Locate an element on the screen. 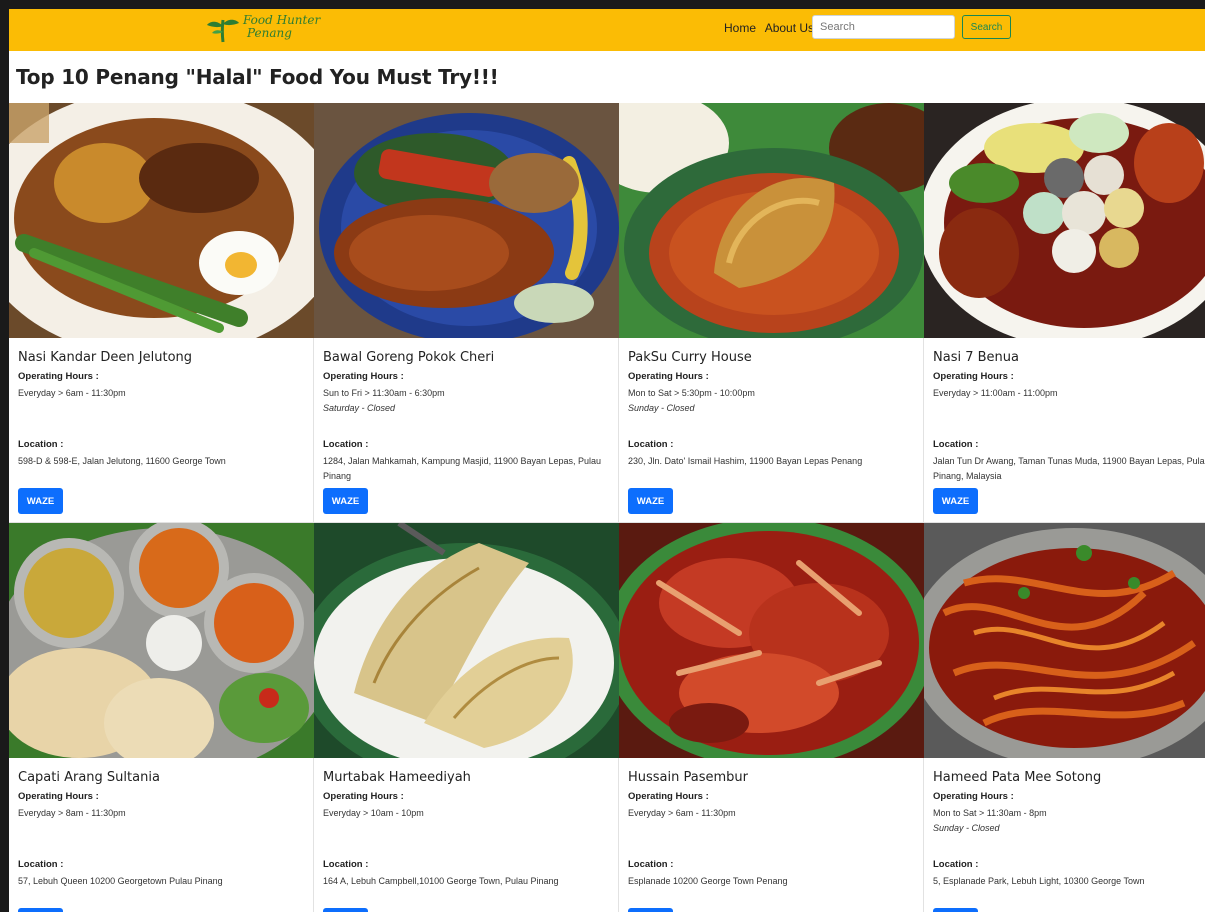 Image resolution: width=1205 pixels, height=912 pixels. card-title: Hameed Pata Mee Sotong is located at coordinates (1017, 777).